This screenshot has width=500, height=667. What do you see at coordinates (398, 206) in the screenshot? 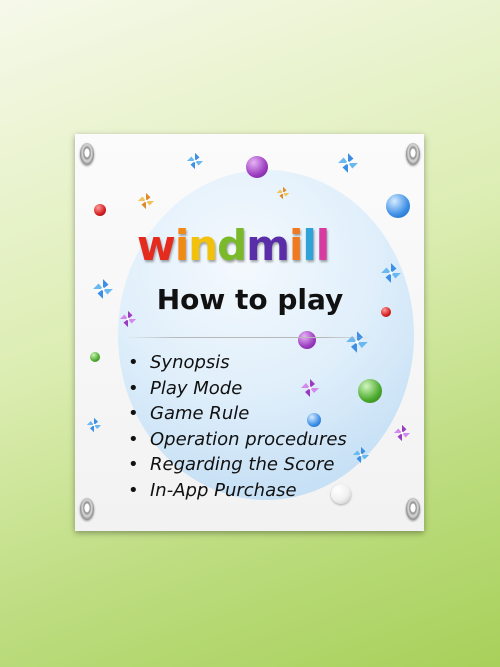
I see `blue-ball` at bounding box center [398, 206].